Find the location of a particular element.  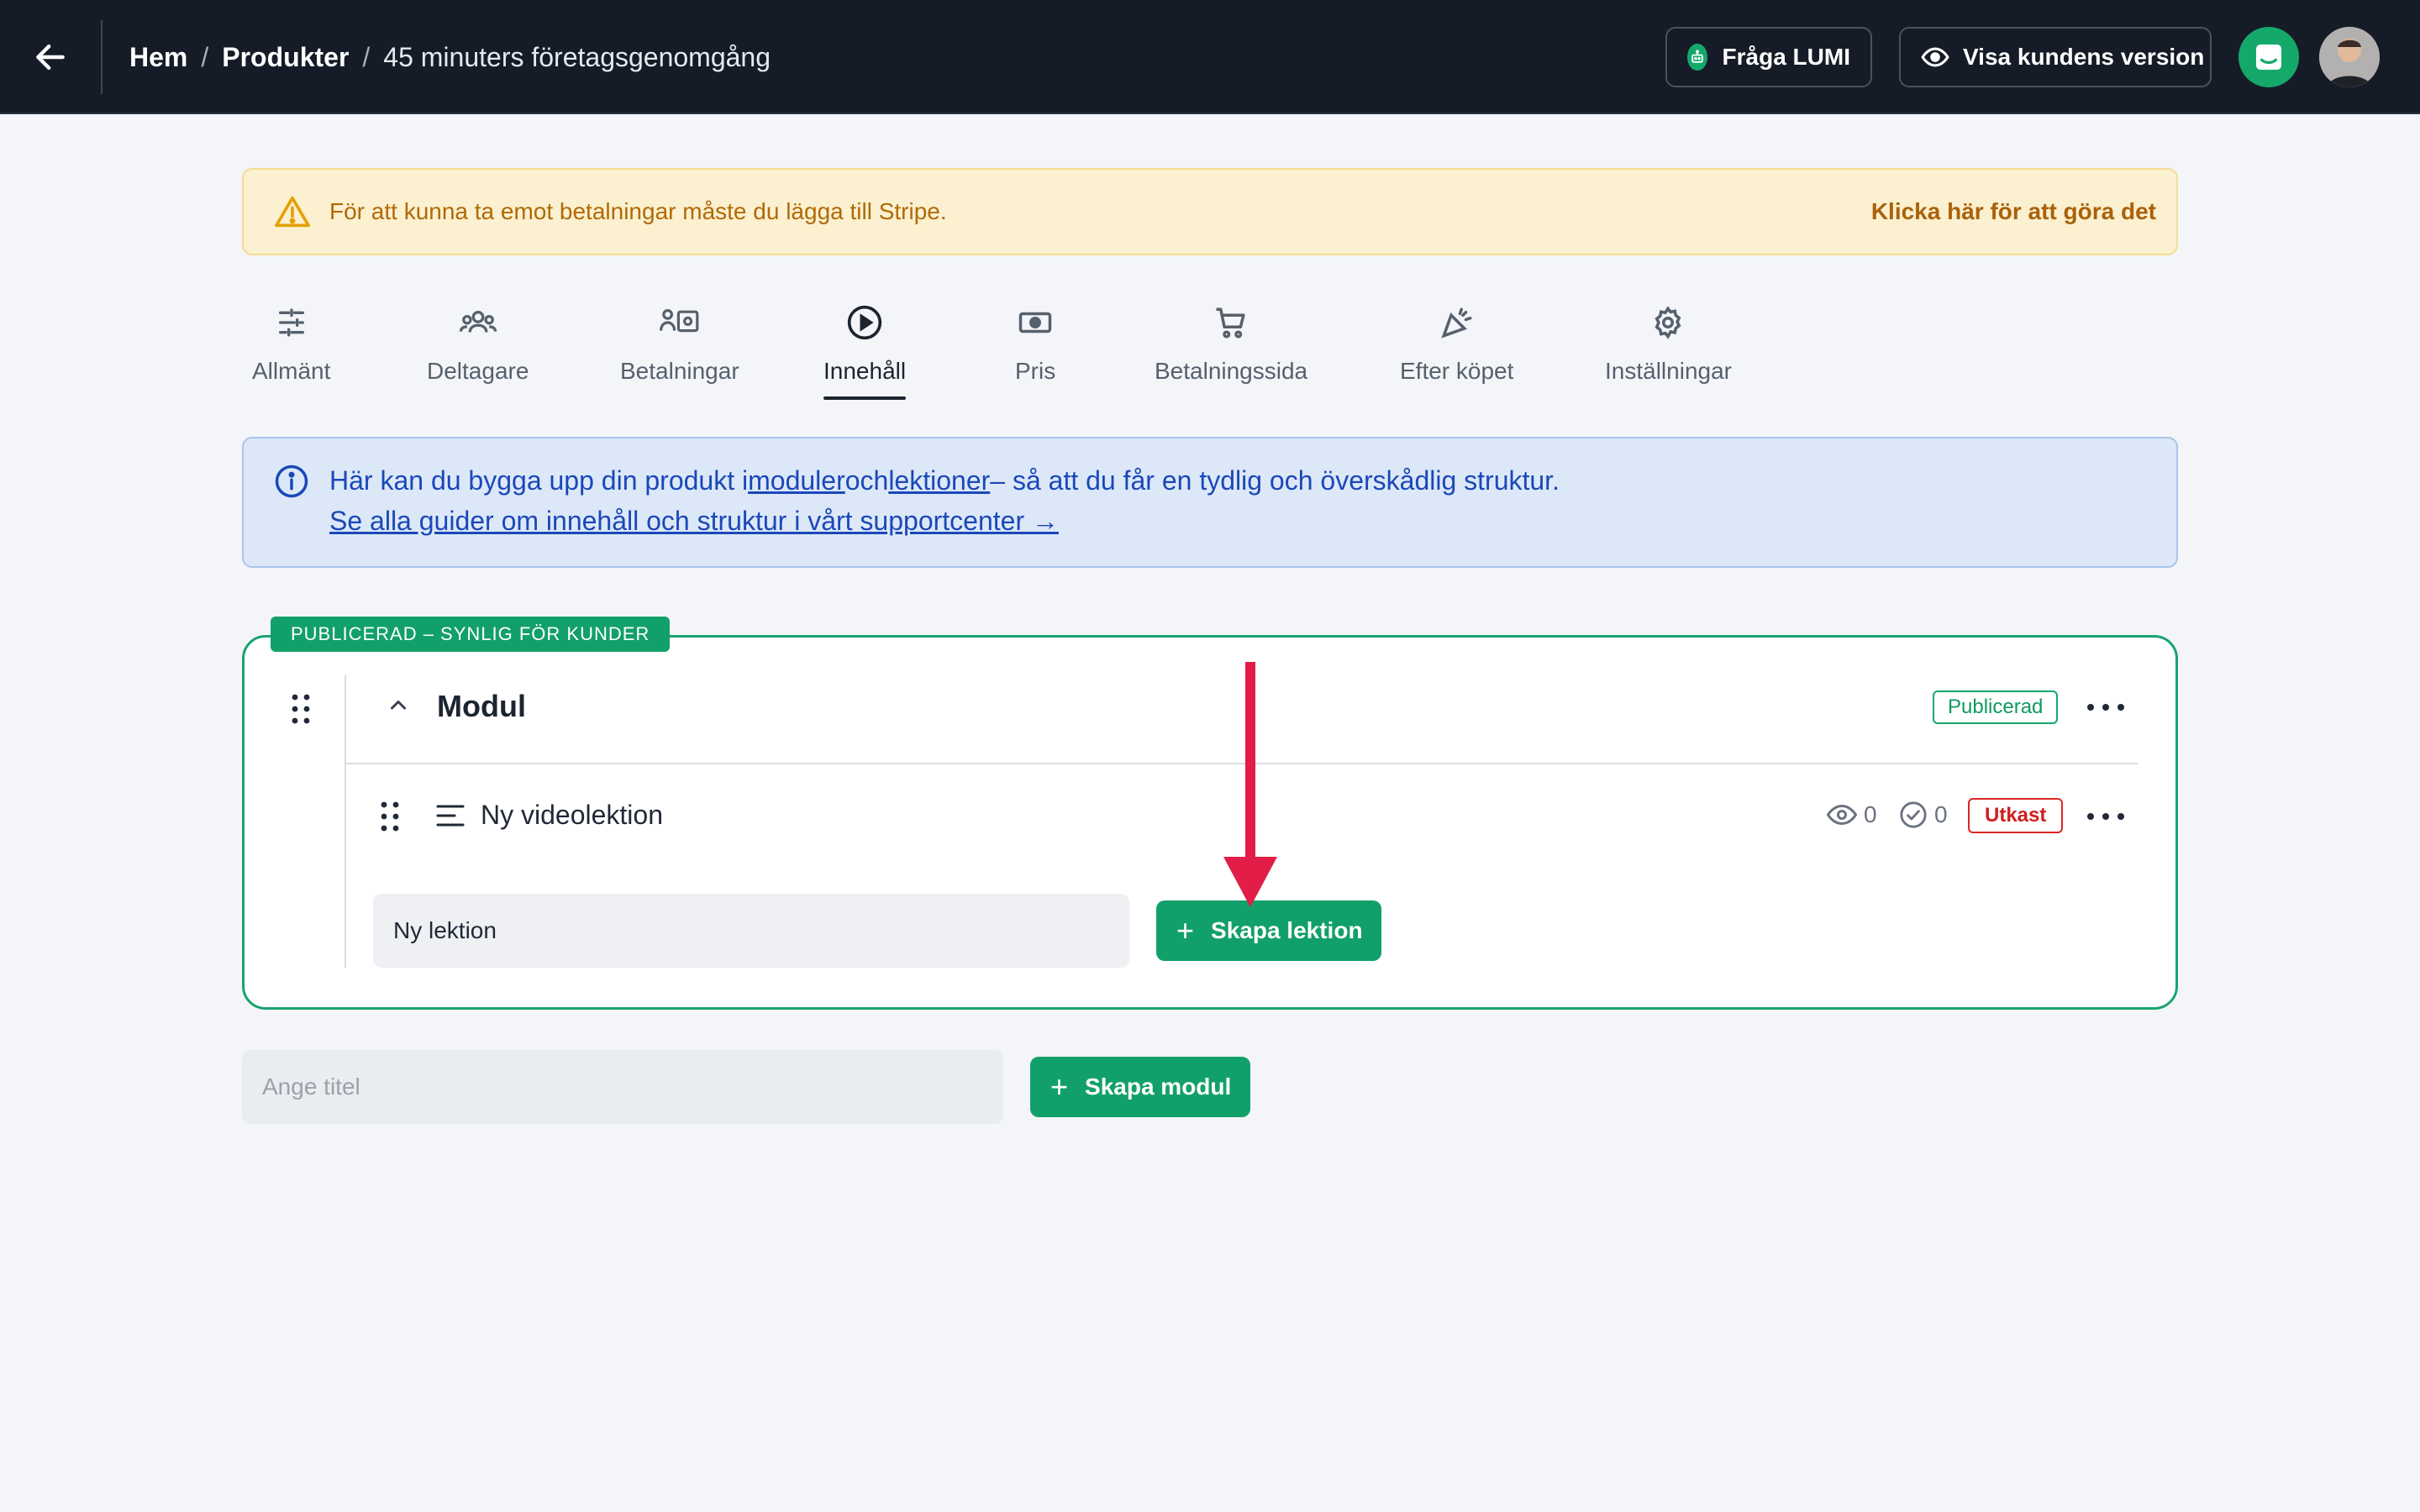

banknote-icon is located at coordinates (1035, 322).